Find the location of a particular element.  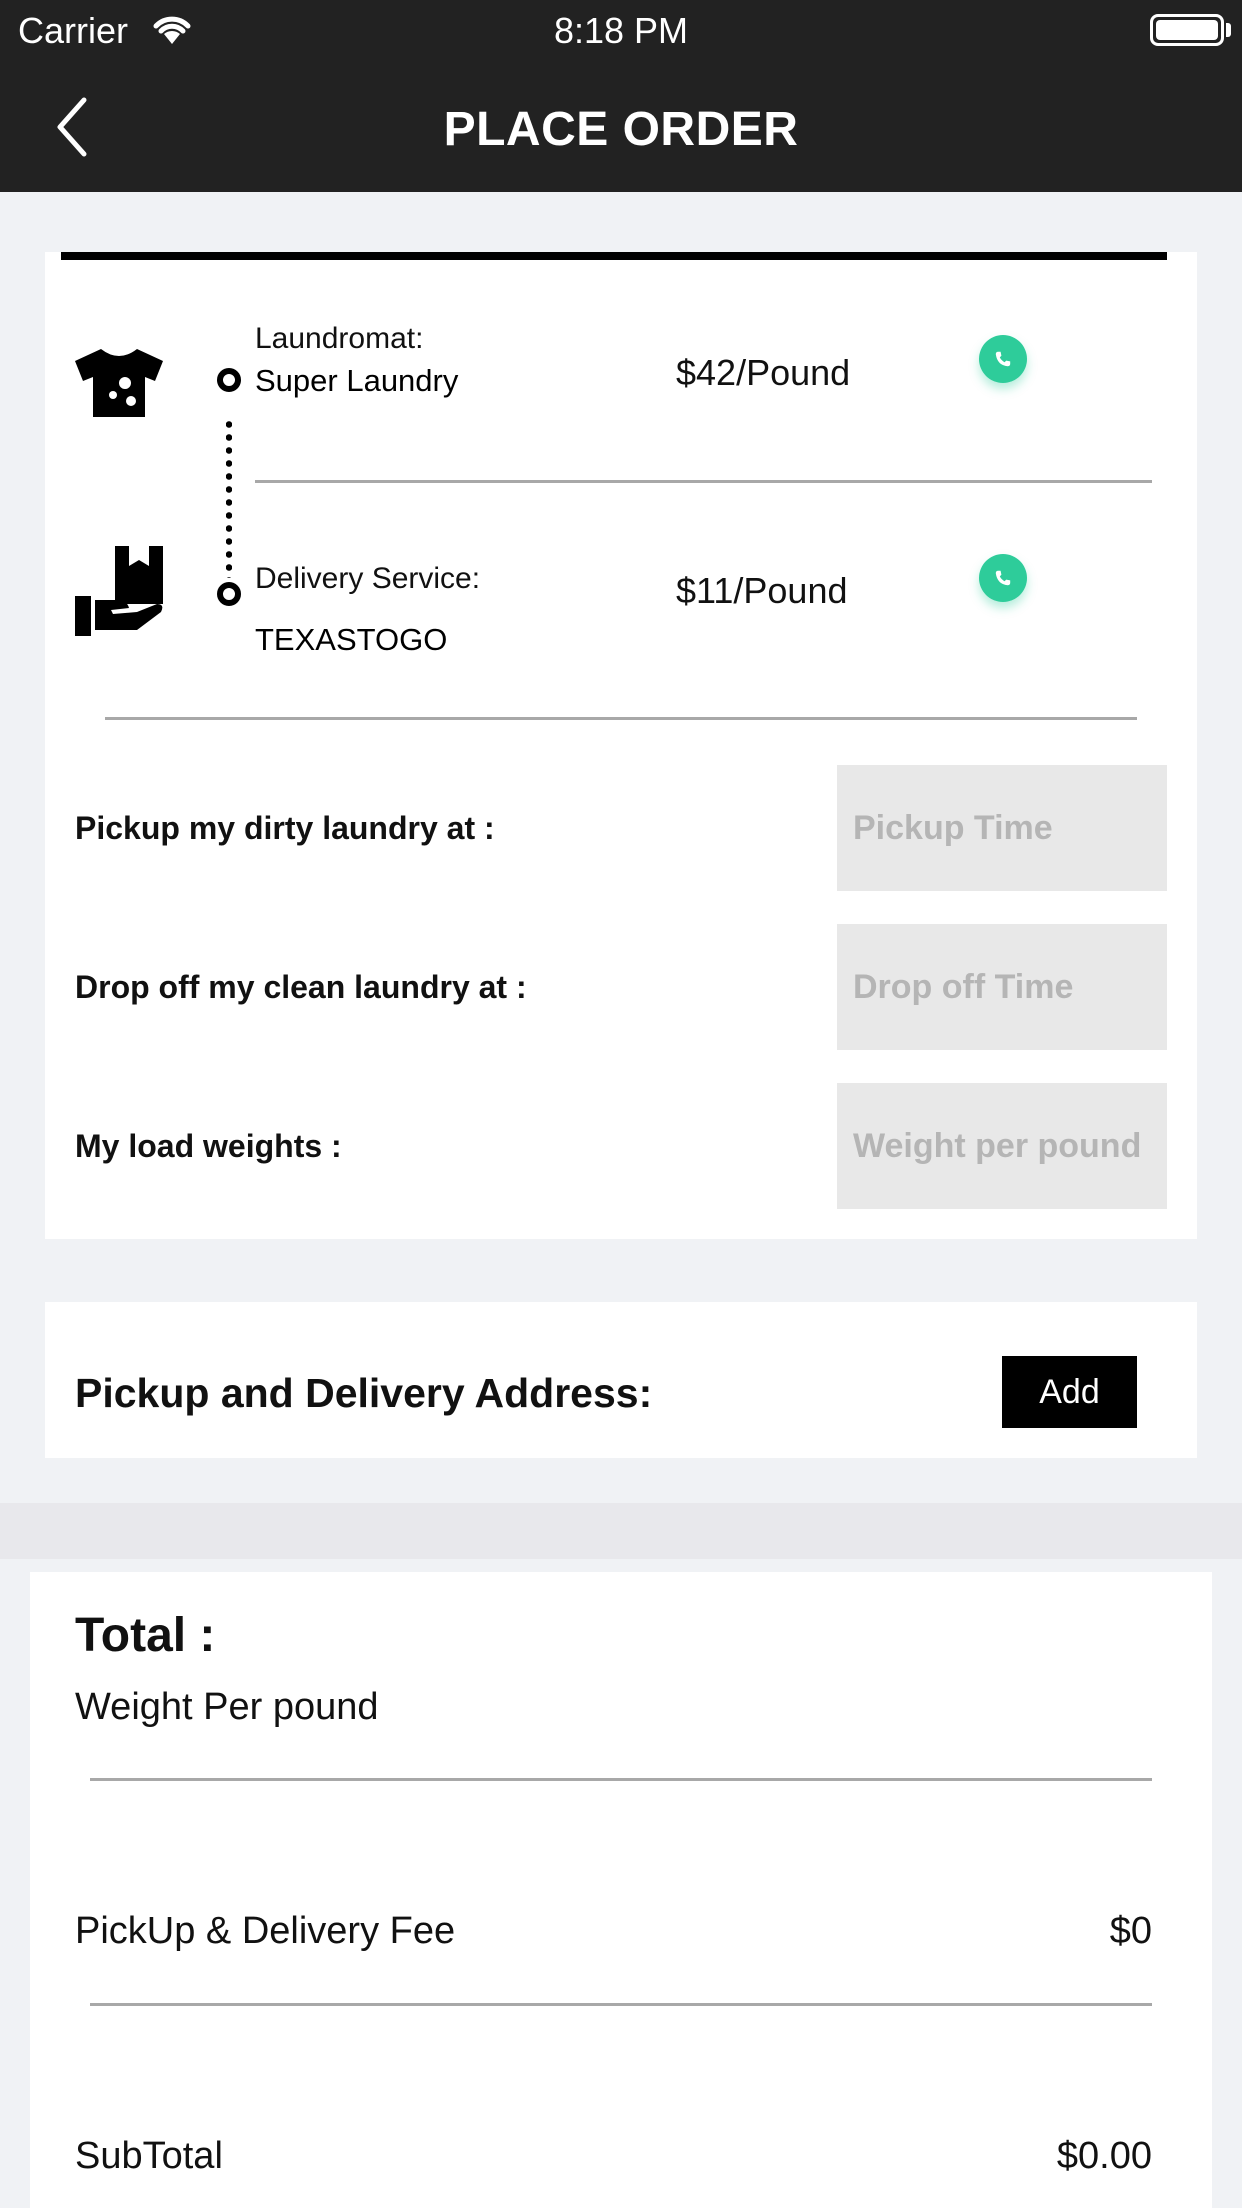

battery-icon is located at coordinates (1187, 30).